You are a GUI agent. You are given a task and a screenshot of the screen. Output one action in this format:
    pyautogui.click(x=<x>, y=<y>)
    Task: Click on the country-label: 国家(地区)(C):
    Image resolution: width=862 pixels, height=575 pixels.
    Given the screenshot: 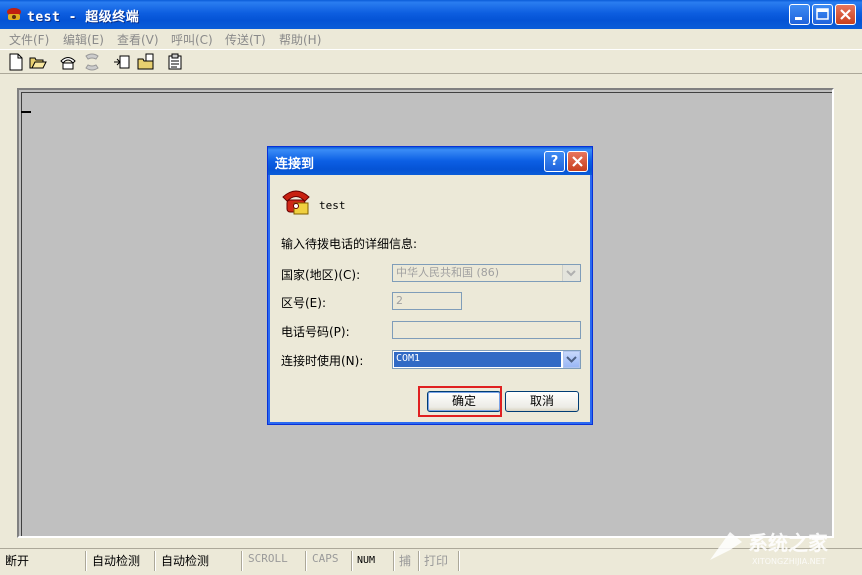 What is the action you would take?
    pyautogui.click(x=321, y=275)
    